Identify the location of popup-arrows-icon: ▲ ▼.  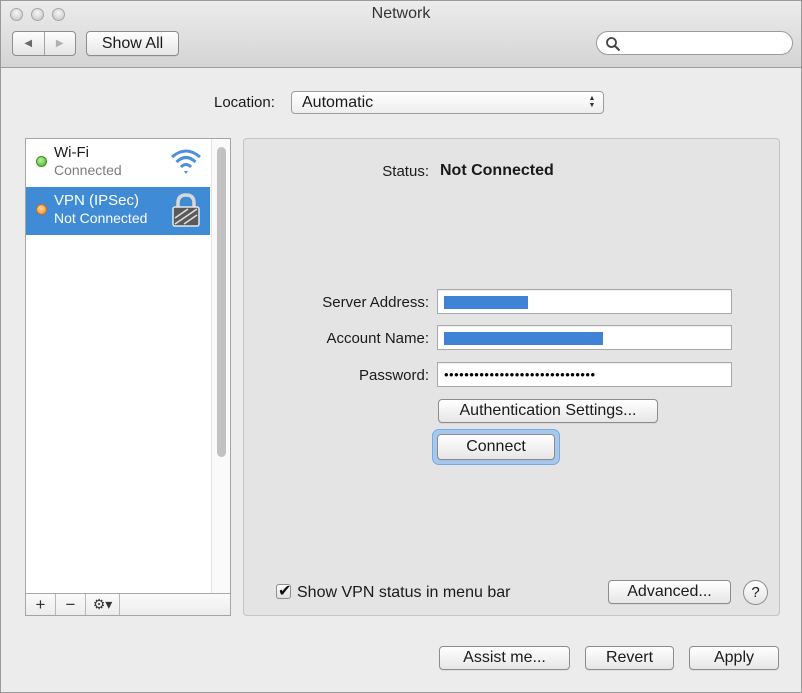
(592, 102).